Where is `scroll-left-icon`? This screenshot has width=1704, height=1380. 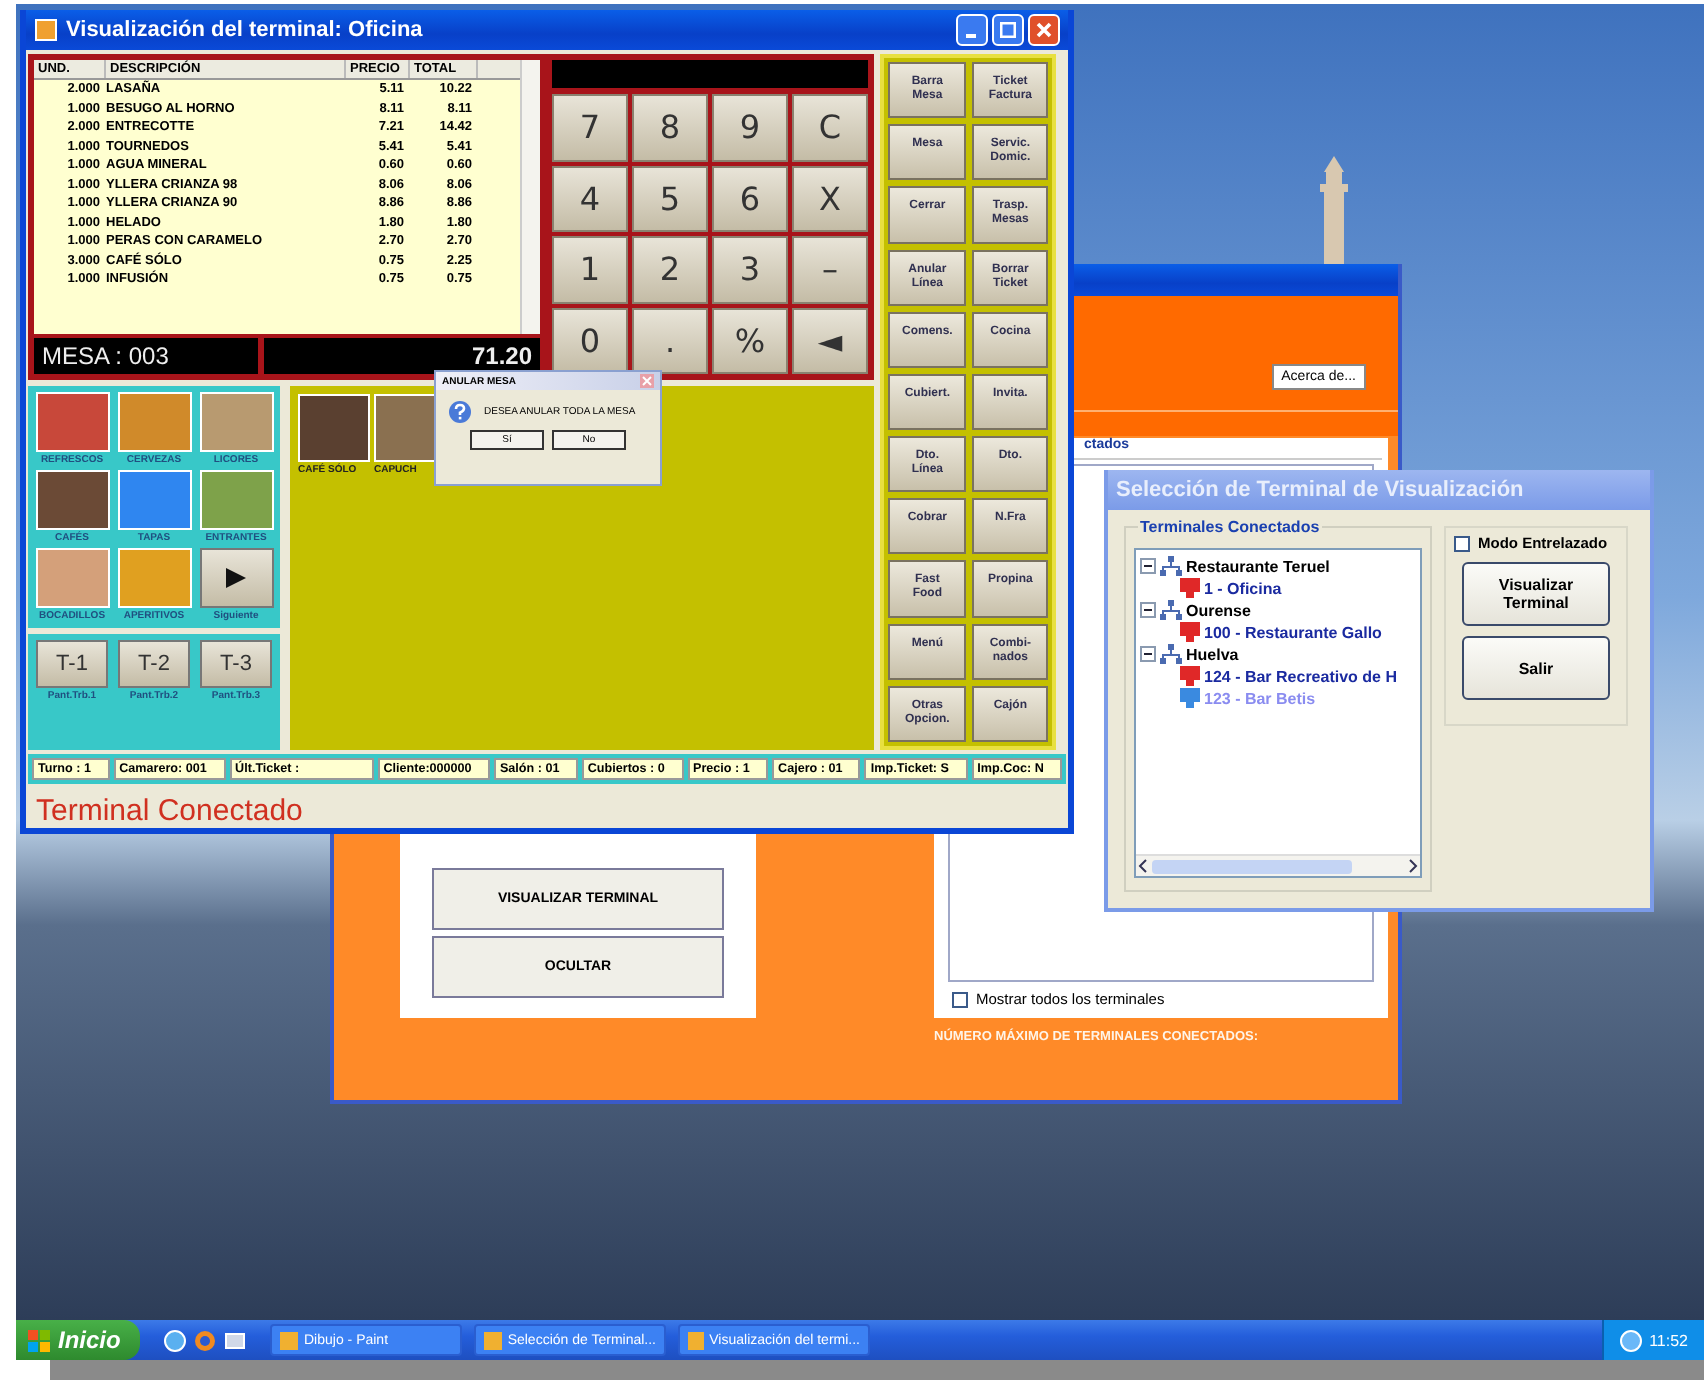
scroll-left-icon is located at coordinates (1144, 866).